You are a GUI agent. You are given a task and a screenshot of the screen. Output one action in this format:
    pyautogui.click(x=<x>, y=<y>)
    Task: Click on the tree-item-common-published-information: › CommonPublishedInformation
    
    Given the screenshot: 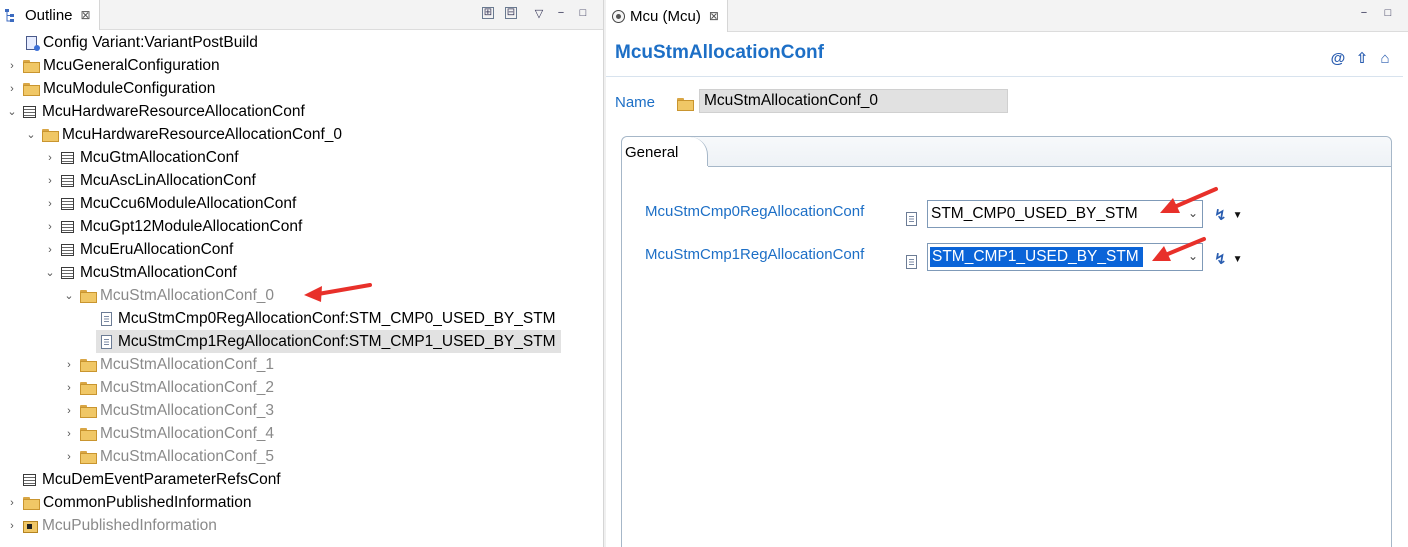 What is the action you would take?
    pyautogui.click(x=129, y=502)
    